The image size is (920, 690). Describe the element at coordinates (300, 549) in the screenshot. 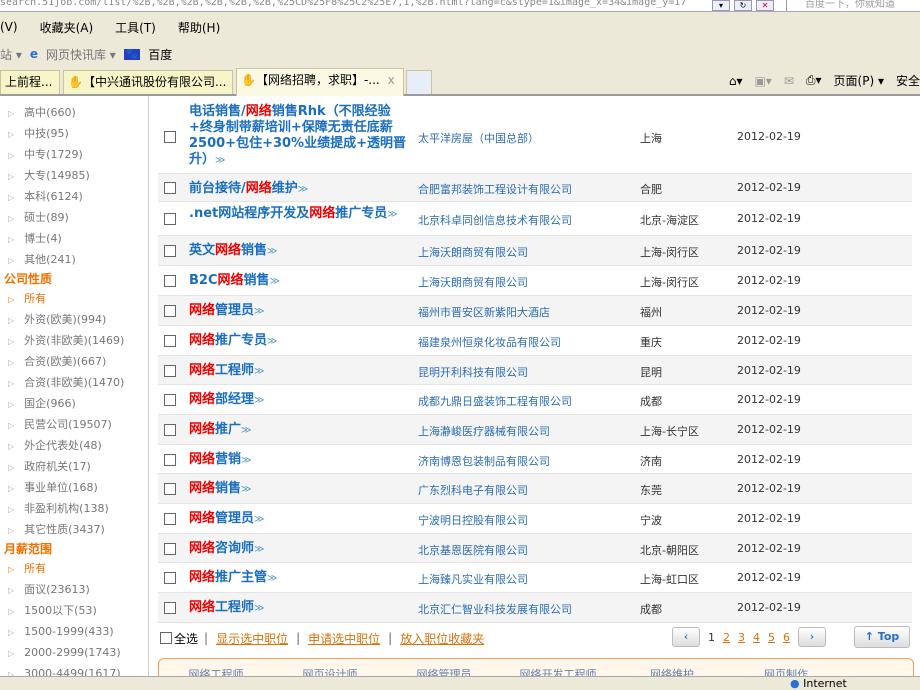

I see `job-title-link: 网络咨询师≫` at that location.